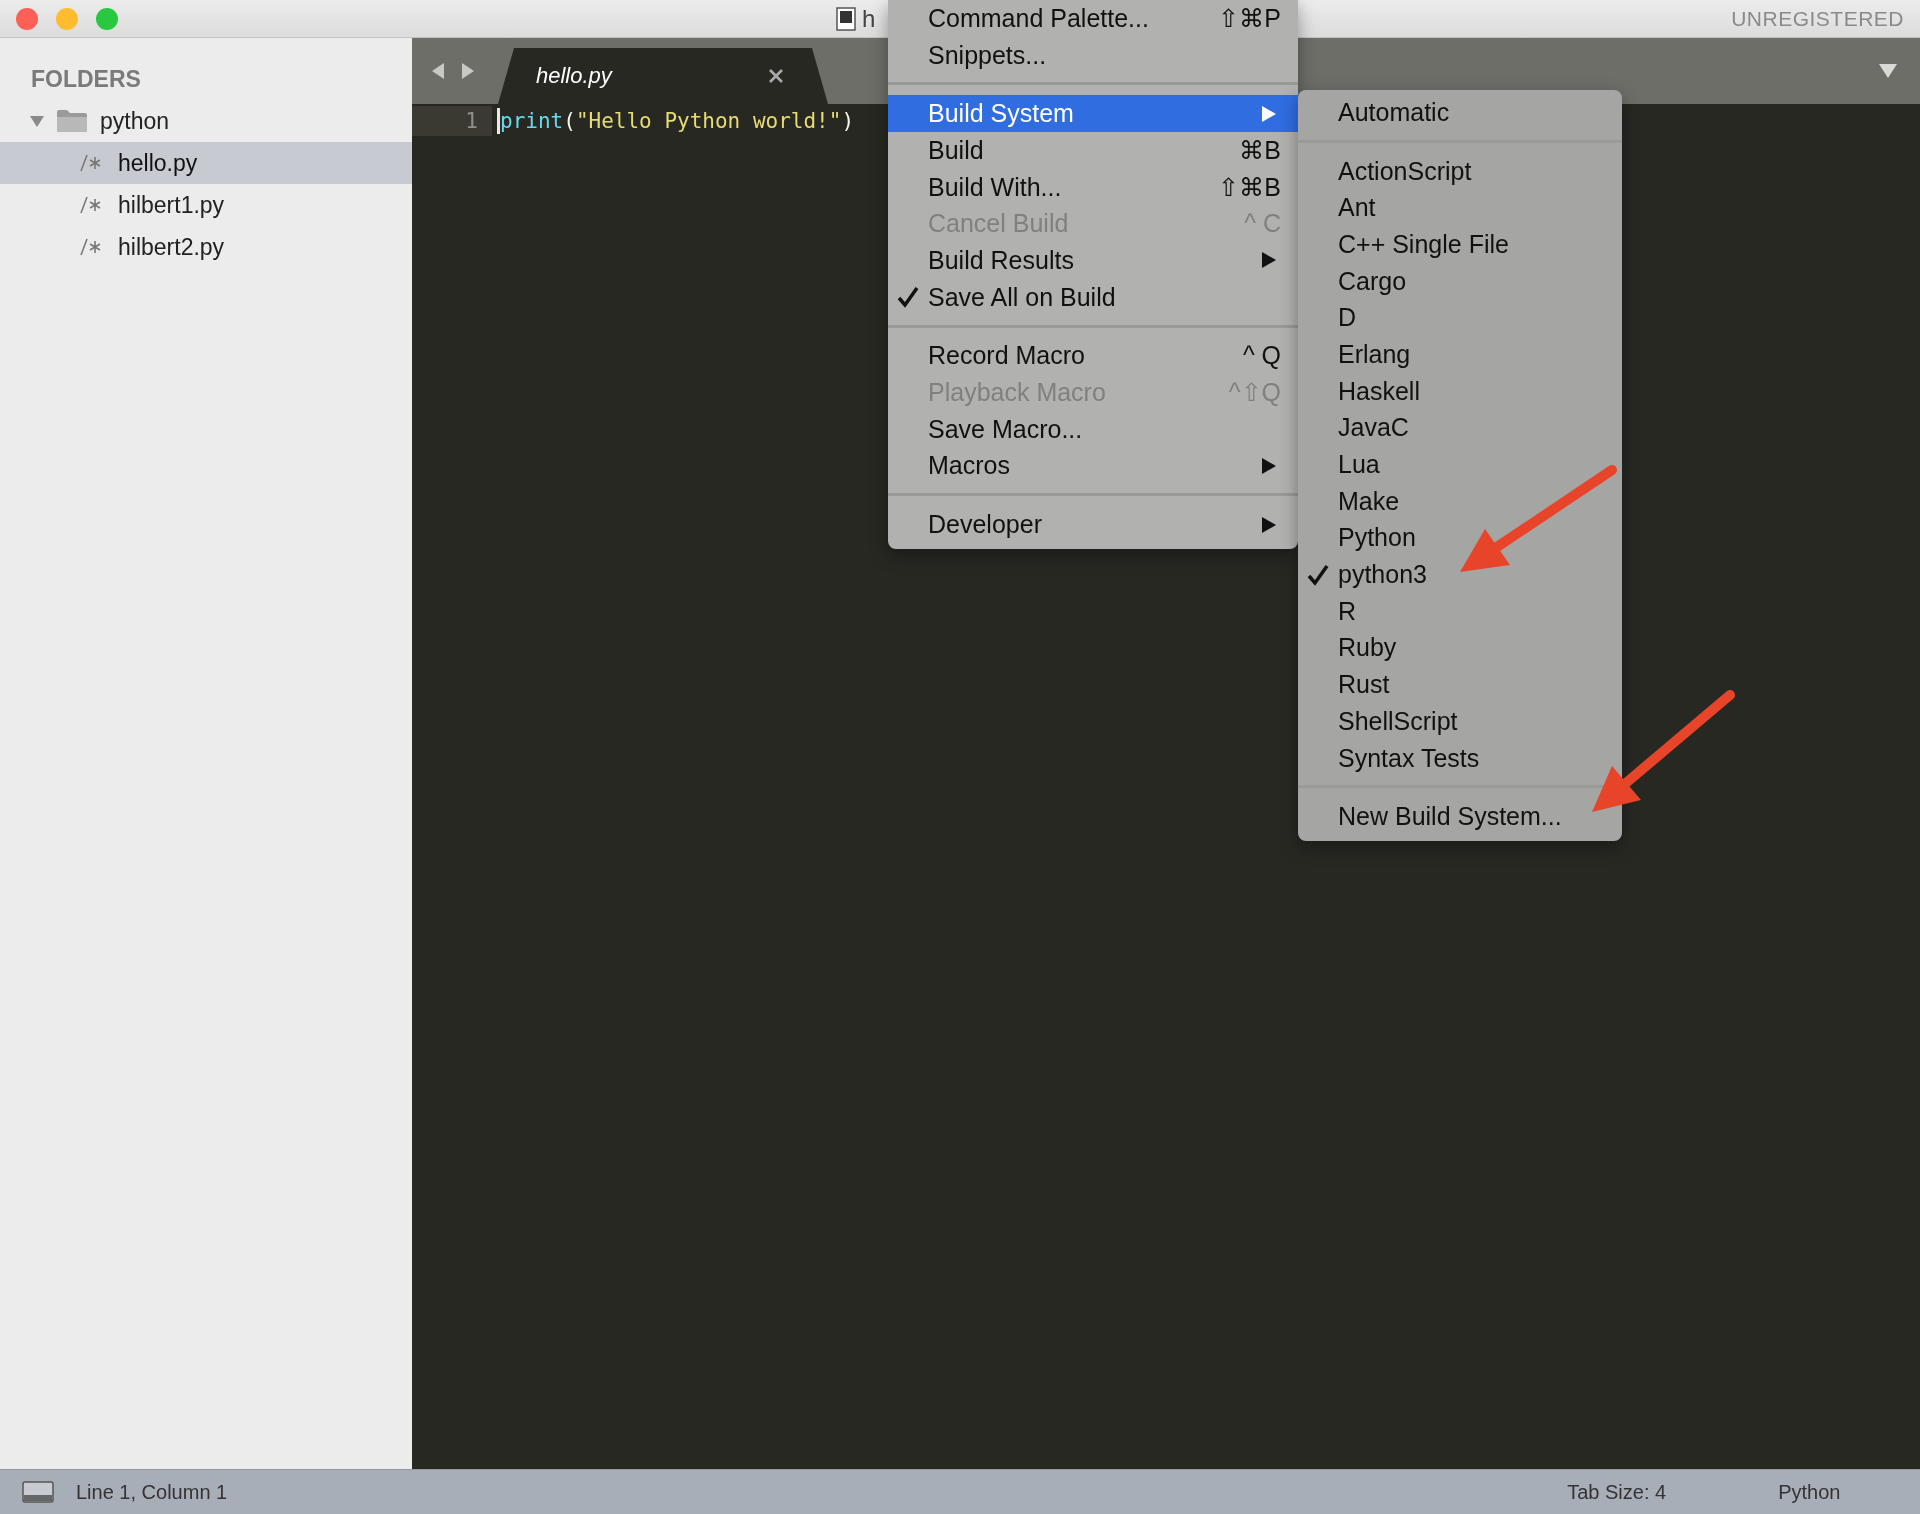  I want to click on menu-item: ActionScript, so click(1460, 171).